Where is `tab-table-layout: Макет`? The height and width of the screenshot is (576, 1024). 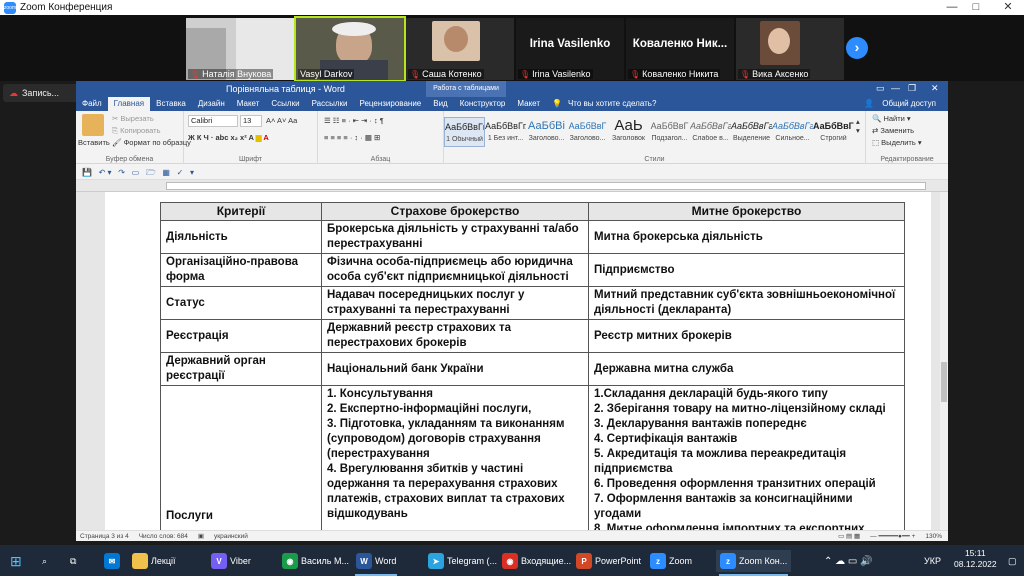
tab-table-layout: Макет is located at coordinates (528, 104).